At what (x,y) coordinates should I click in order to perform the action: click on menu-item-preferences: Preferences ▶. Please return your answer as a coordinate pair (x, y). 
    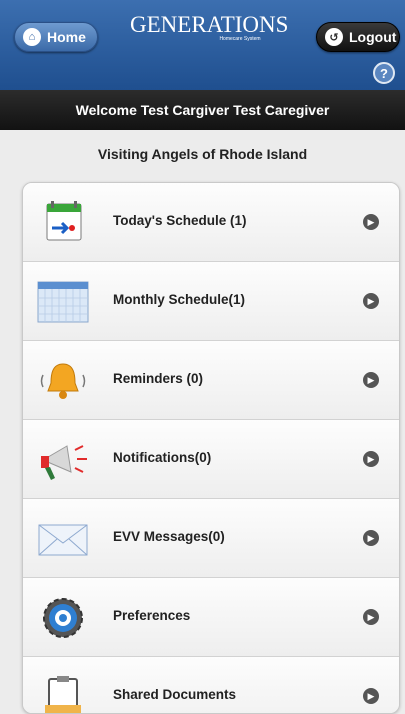
    Looking at the image, I should click on (211, 617).